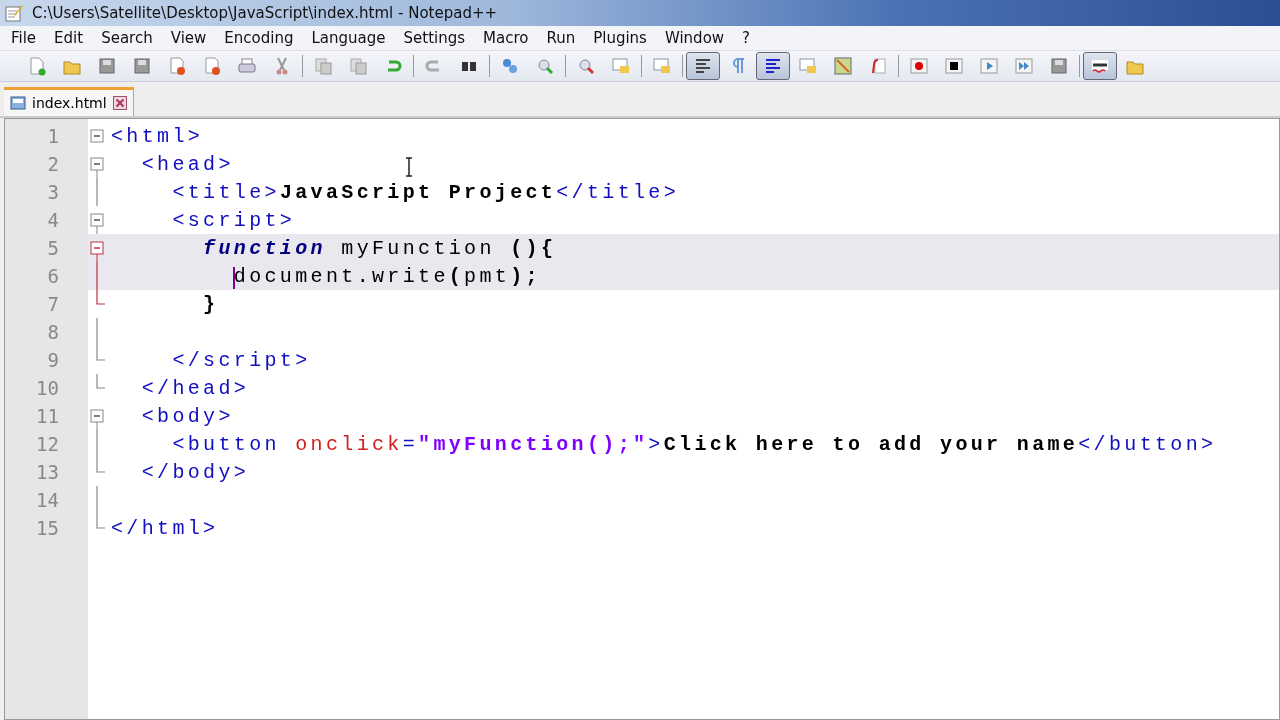  I want to click on code-line: document.write(pmt);, so click(386, 276).